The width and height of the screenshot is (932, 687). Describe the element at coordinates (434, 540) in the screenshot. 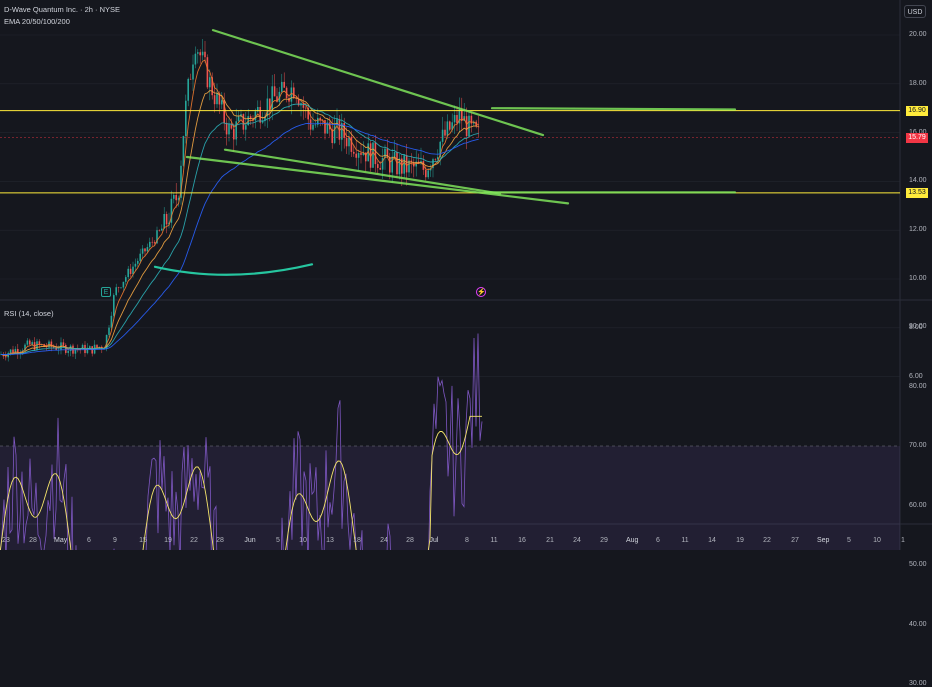

I see `time-axis-label: Jul` at that location.